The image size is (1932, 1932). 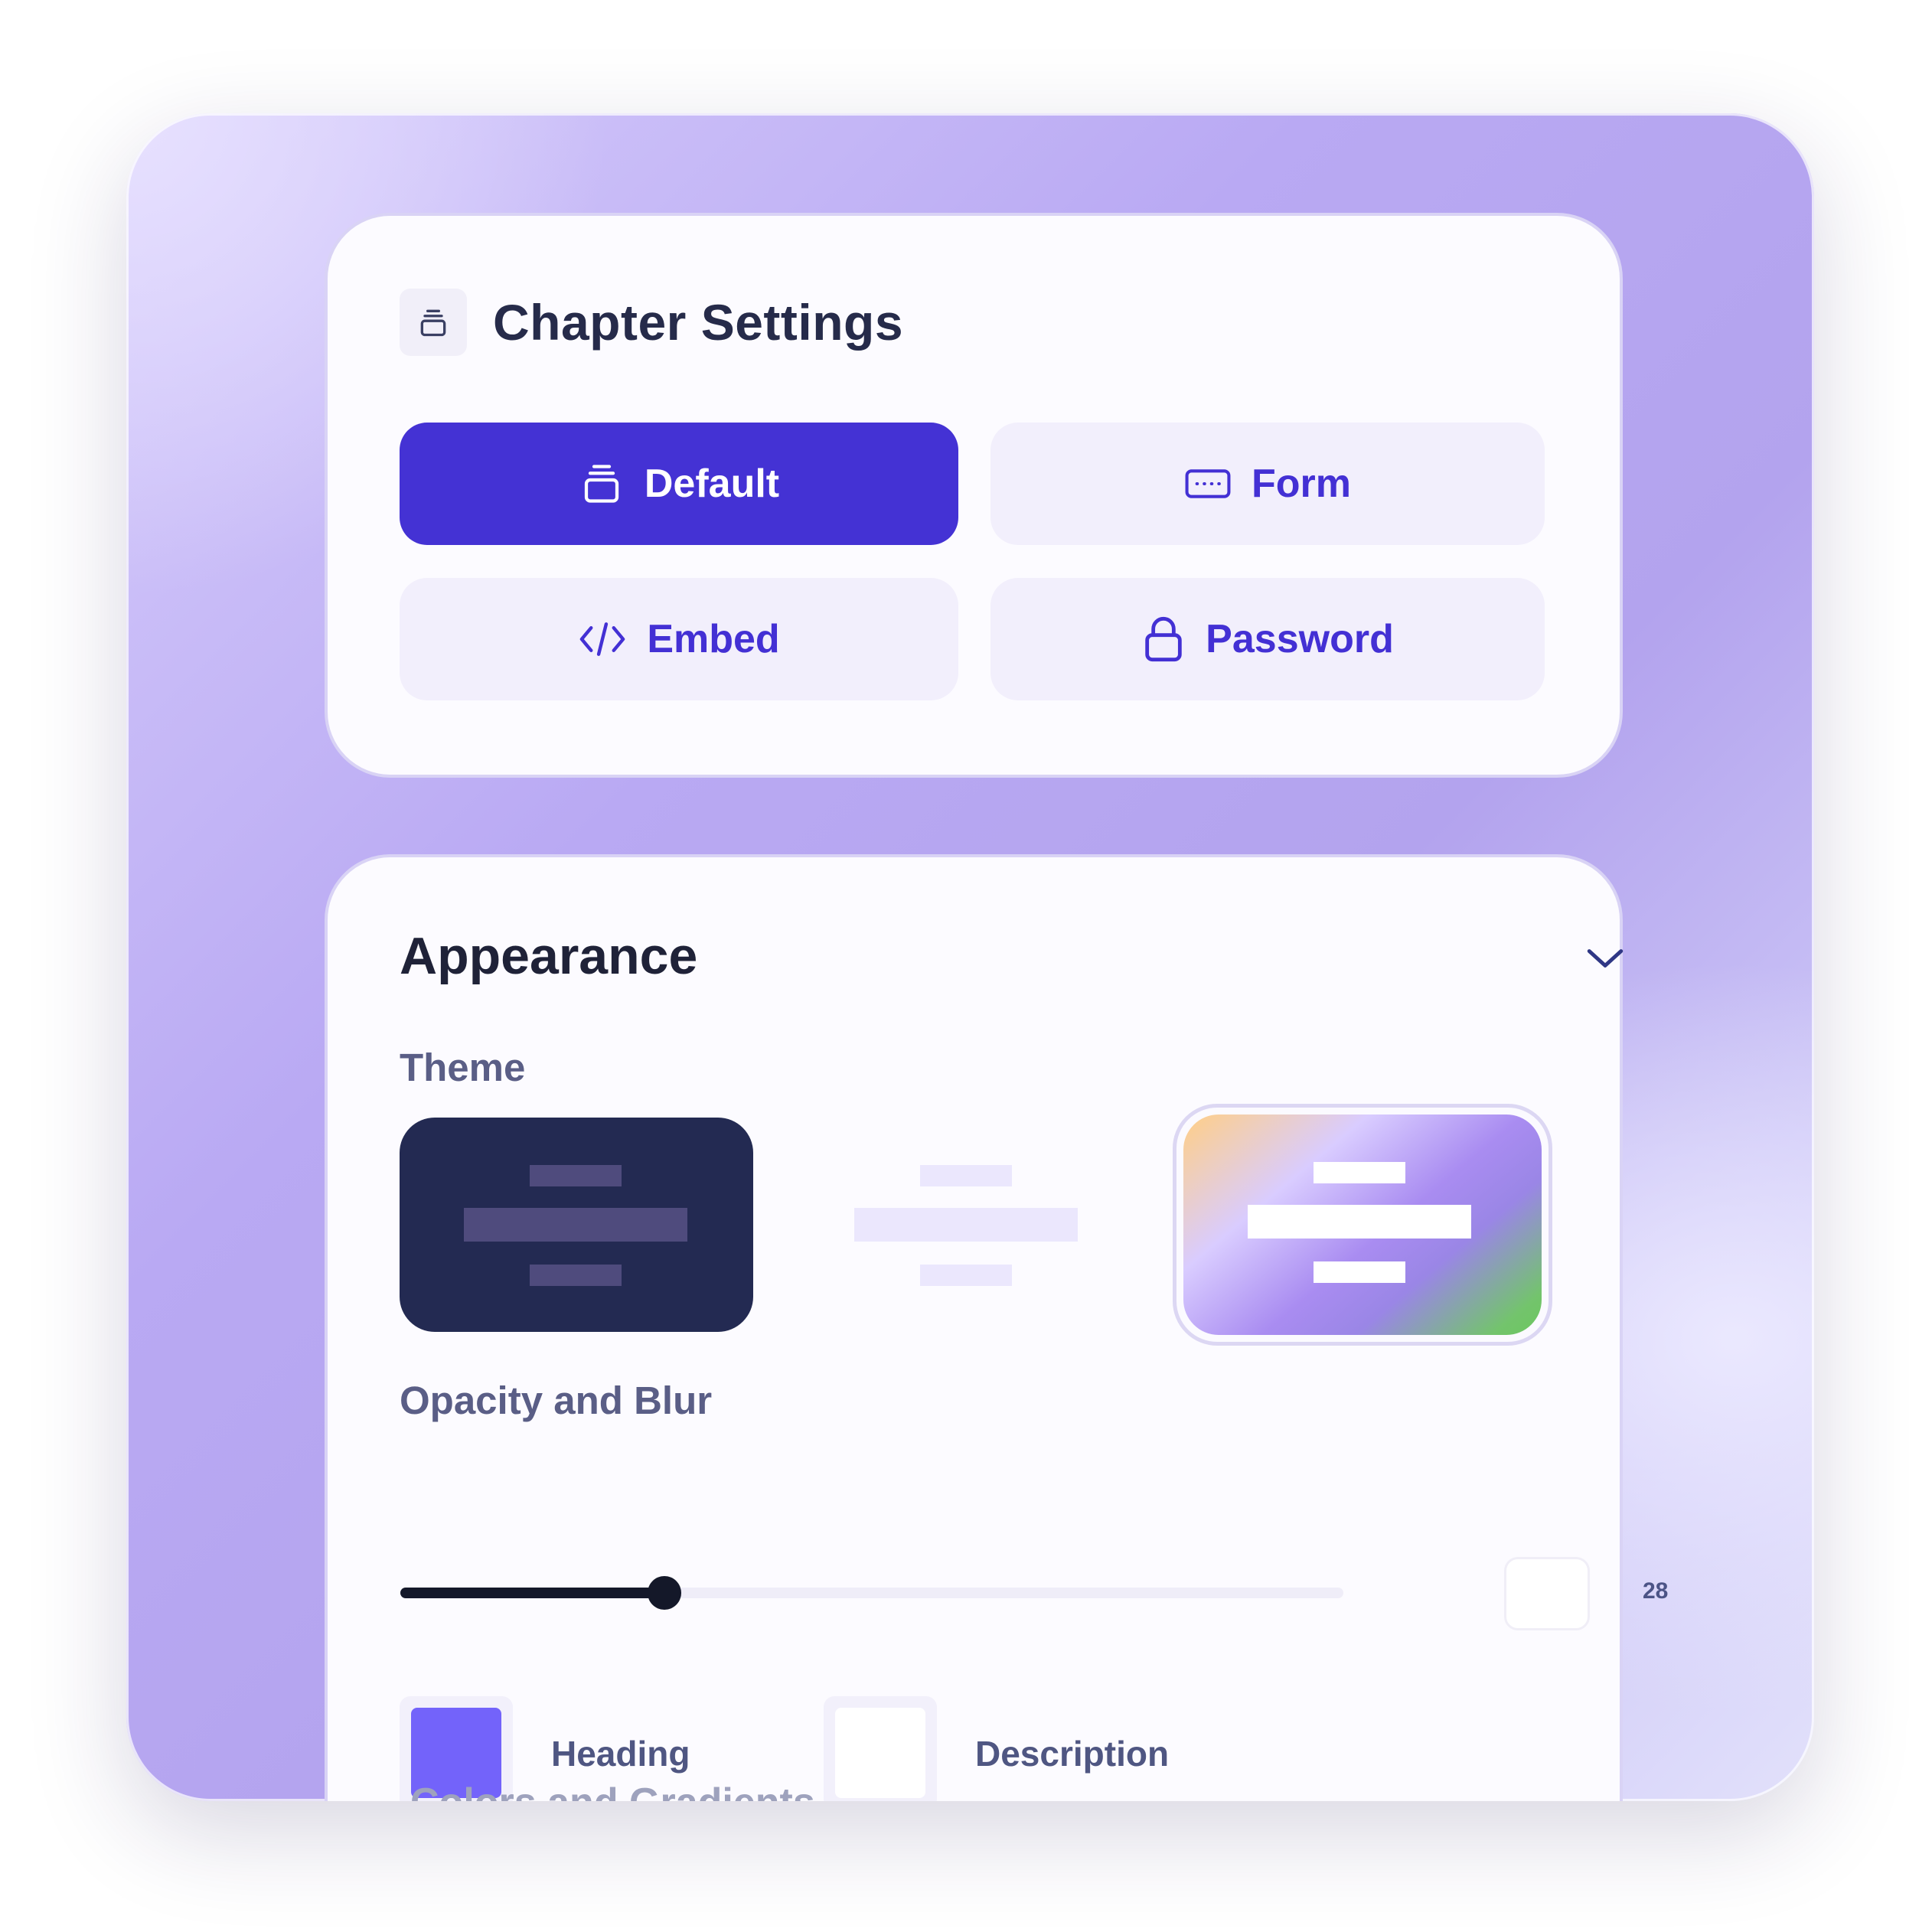 What do you see at coordinates (621, 1754) in the screenshot?
I see `heading-label: Heading` at bounding box center [621, 1754].